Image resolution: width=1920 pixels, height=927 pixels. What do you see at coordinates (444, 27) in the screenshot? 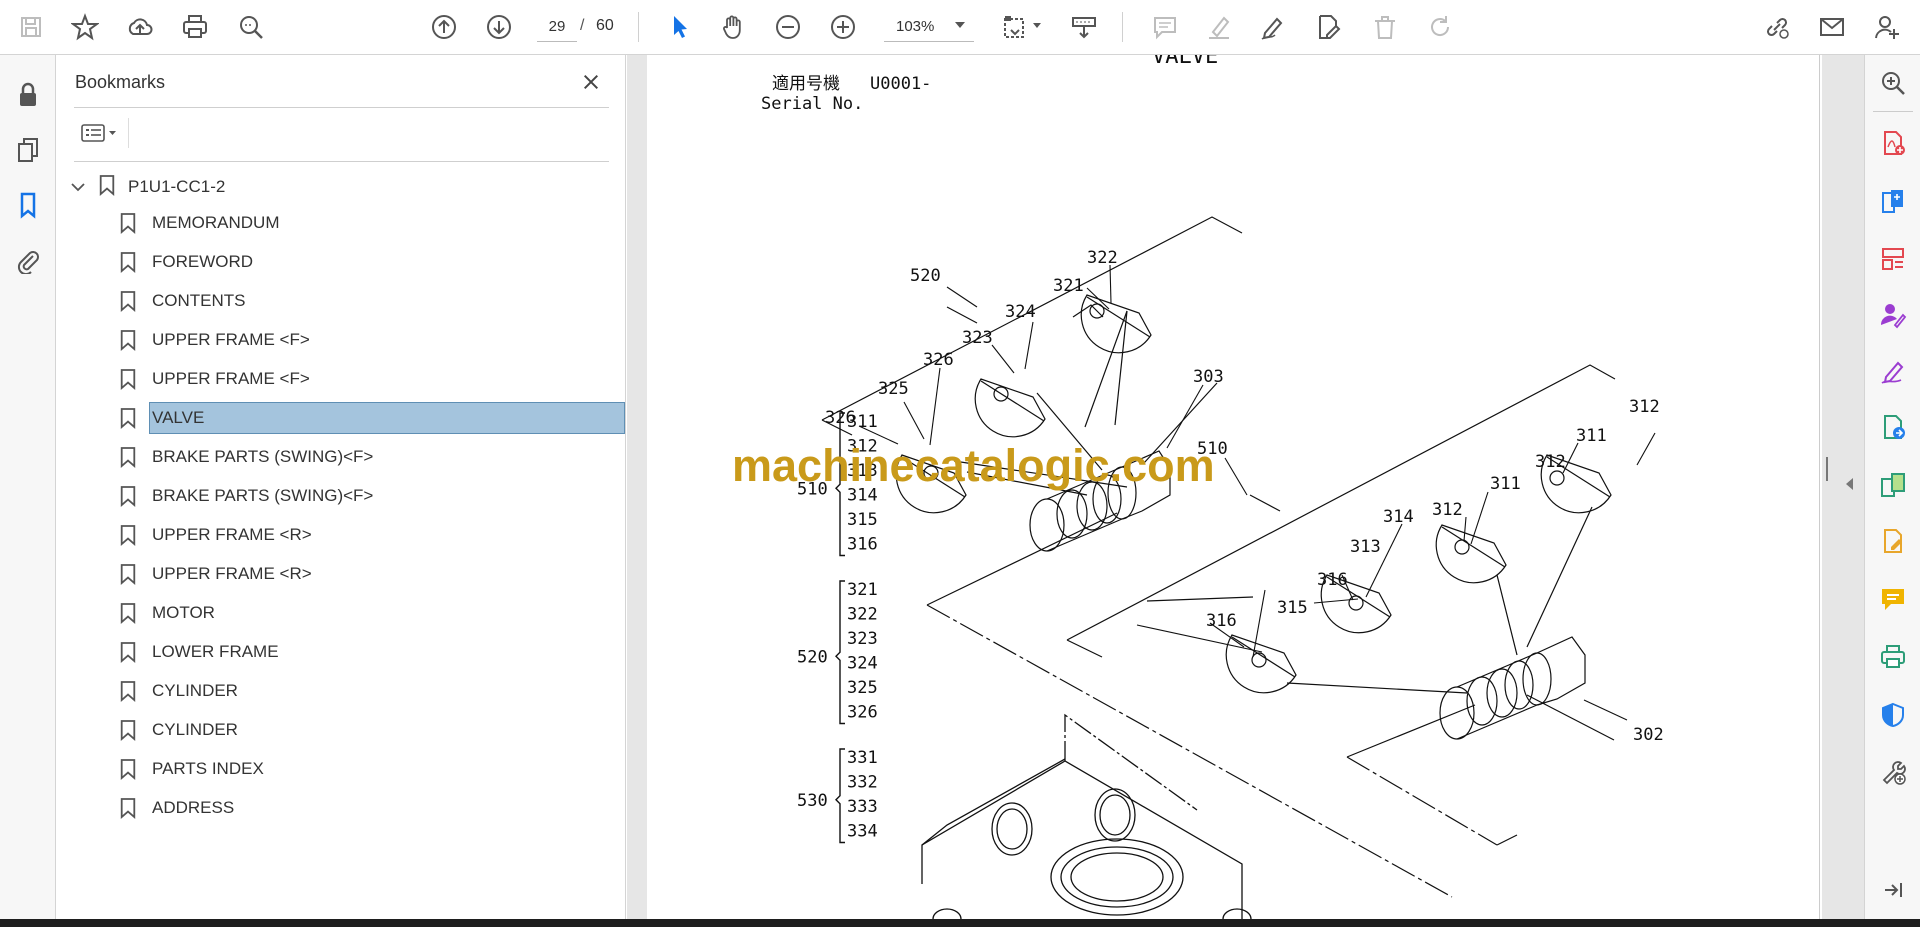
I see `previous-page-icon` at bounding box center [444, 27].